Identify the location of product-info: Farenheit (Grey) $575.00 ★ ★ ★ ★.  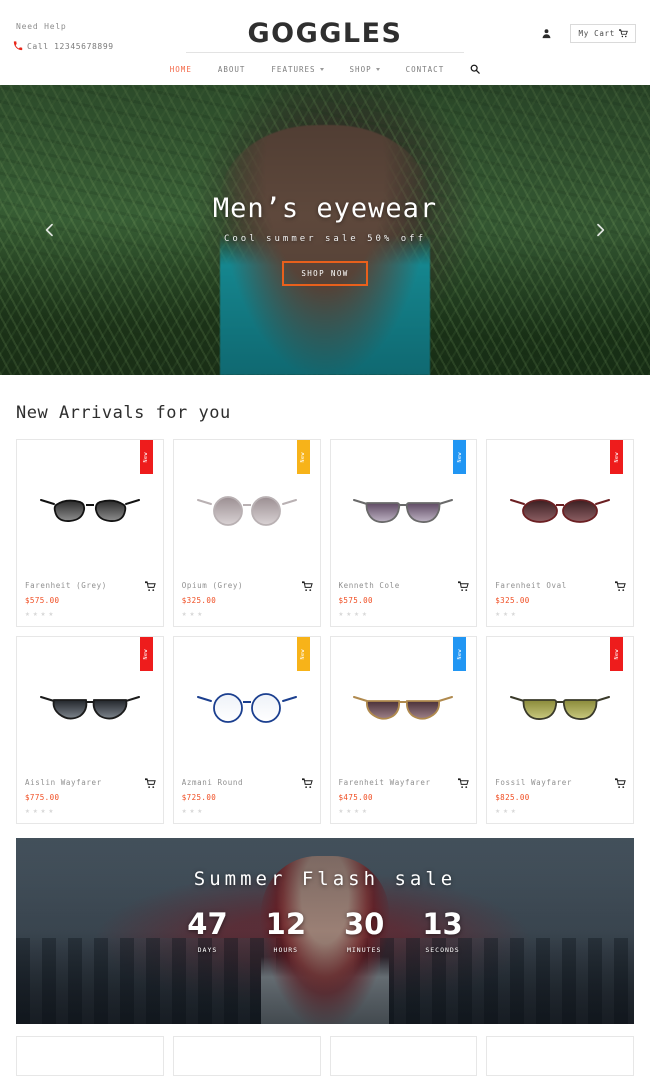
(90, 601).